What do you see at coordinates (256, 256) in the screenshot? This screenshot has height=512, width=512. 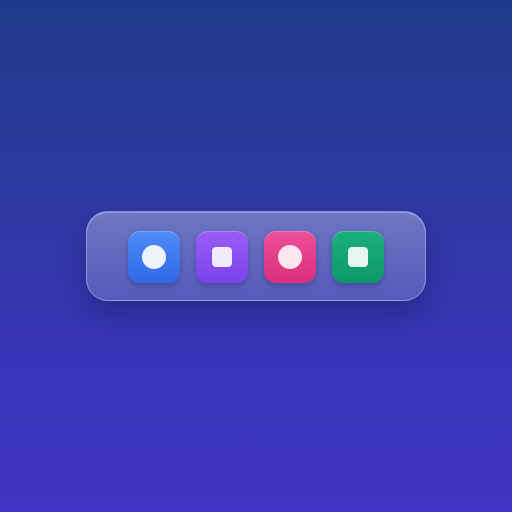 I see `app-dock` at bounding box center [256, 256].